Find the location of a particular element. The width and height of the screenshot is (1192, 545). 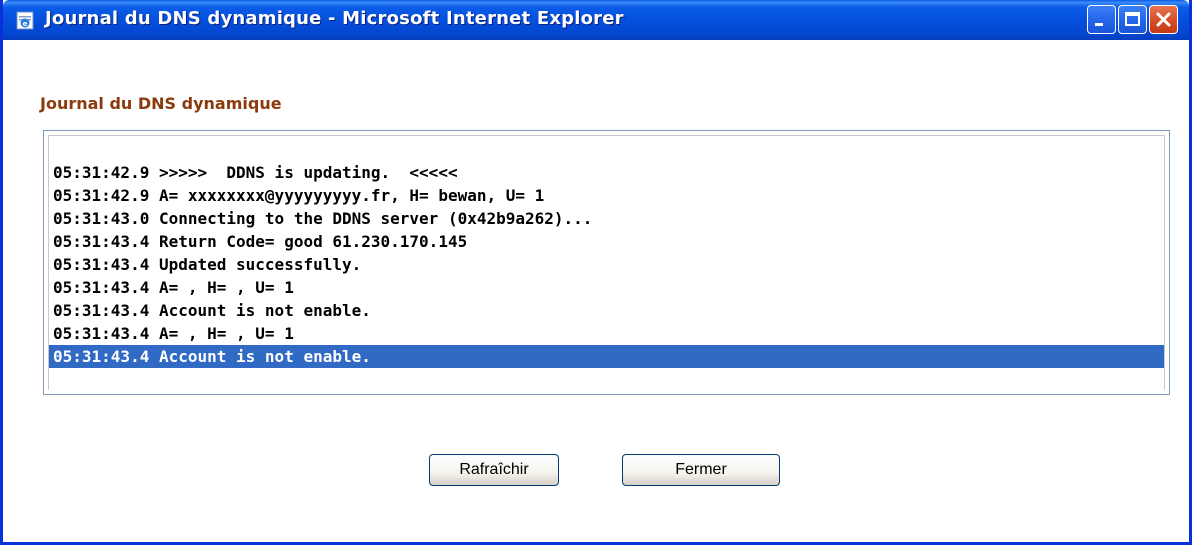

ie-page-icon: e is located at coordinates (25, 20).